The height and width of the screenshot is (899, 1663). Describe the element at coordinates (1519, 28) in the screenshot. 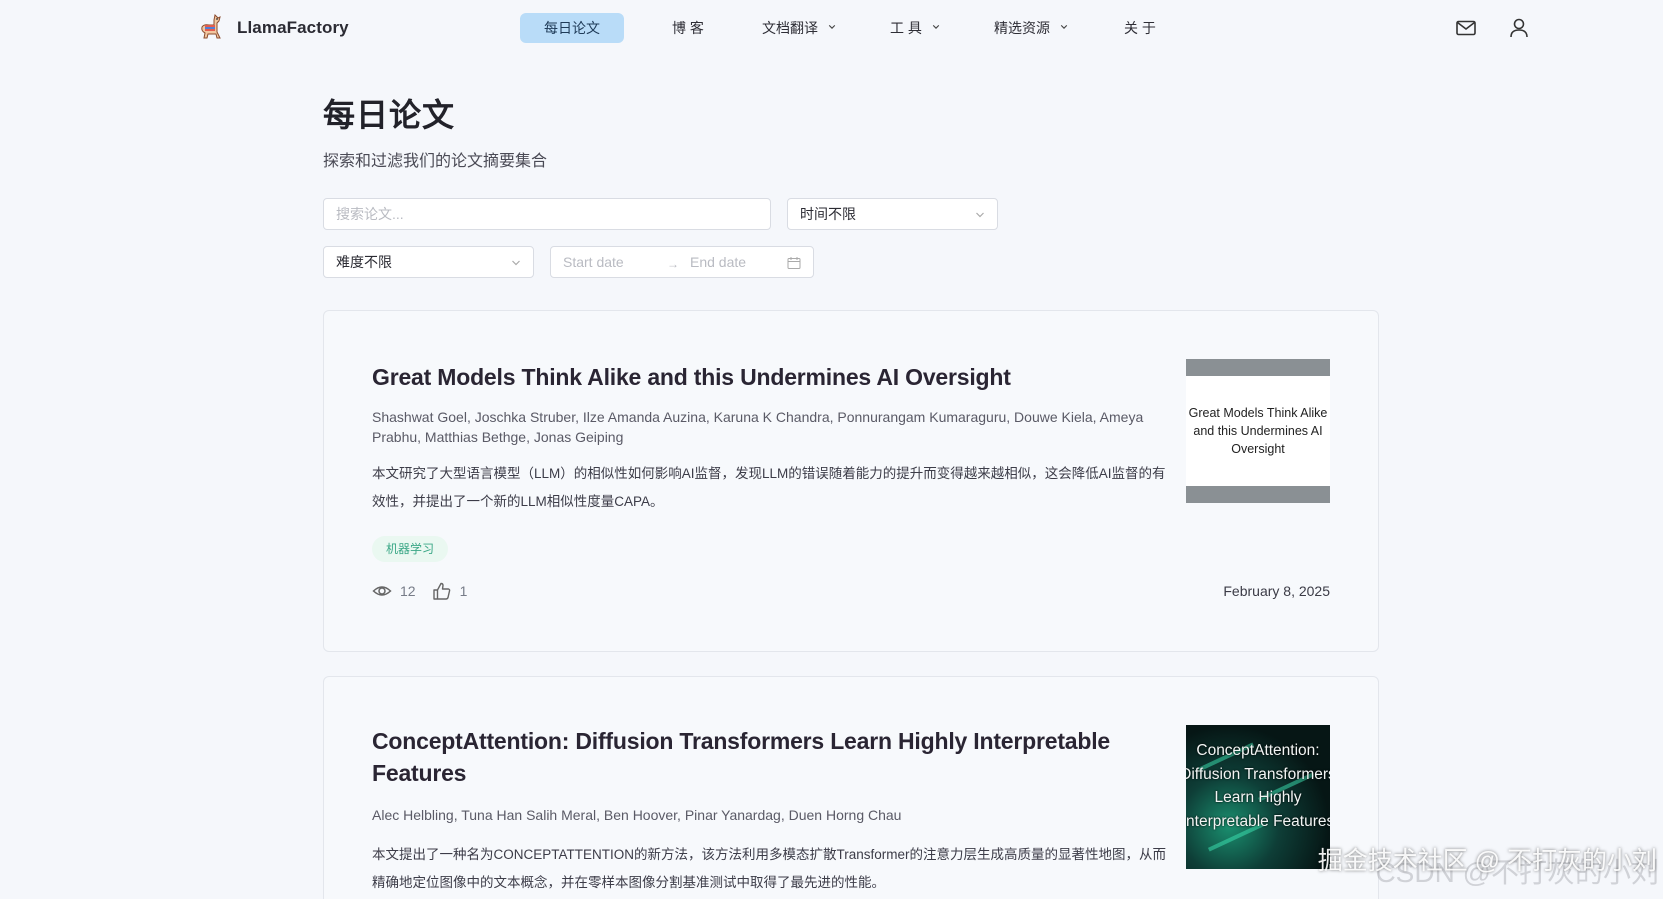

I see `user-icon` at that location.